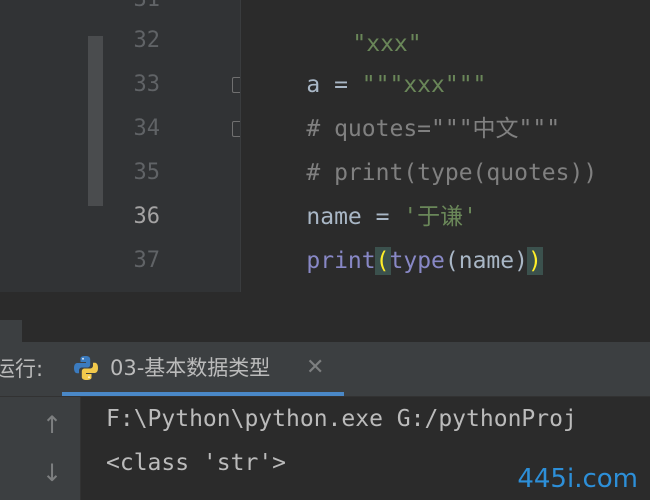  What do you see at coordinates (382, 261) in the screenshot?
I see `matched-paren-open: (` at bounding box center [382, 261].